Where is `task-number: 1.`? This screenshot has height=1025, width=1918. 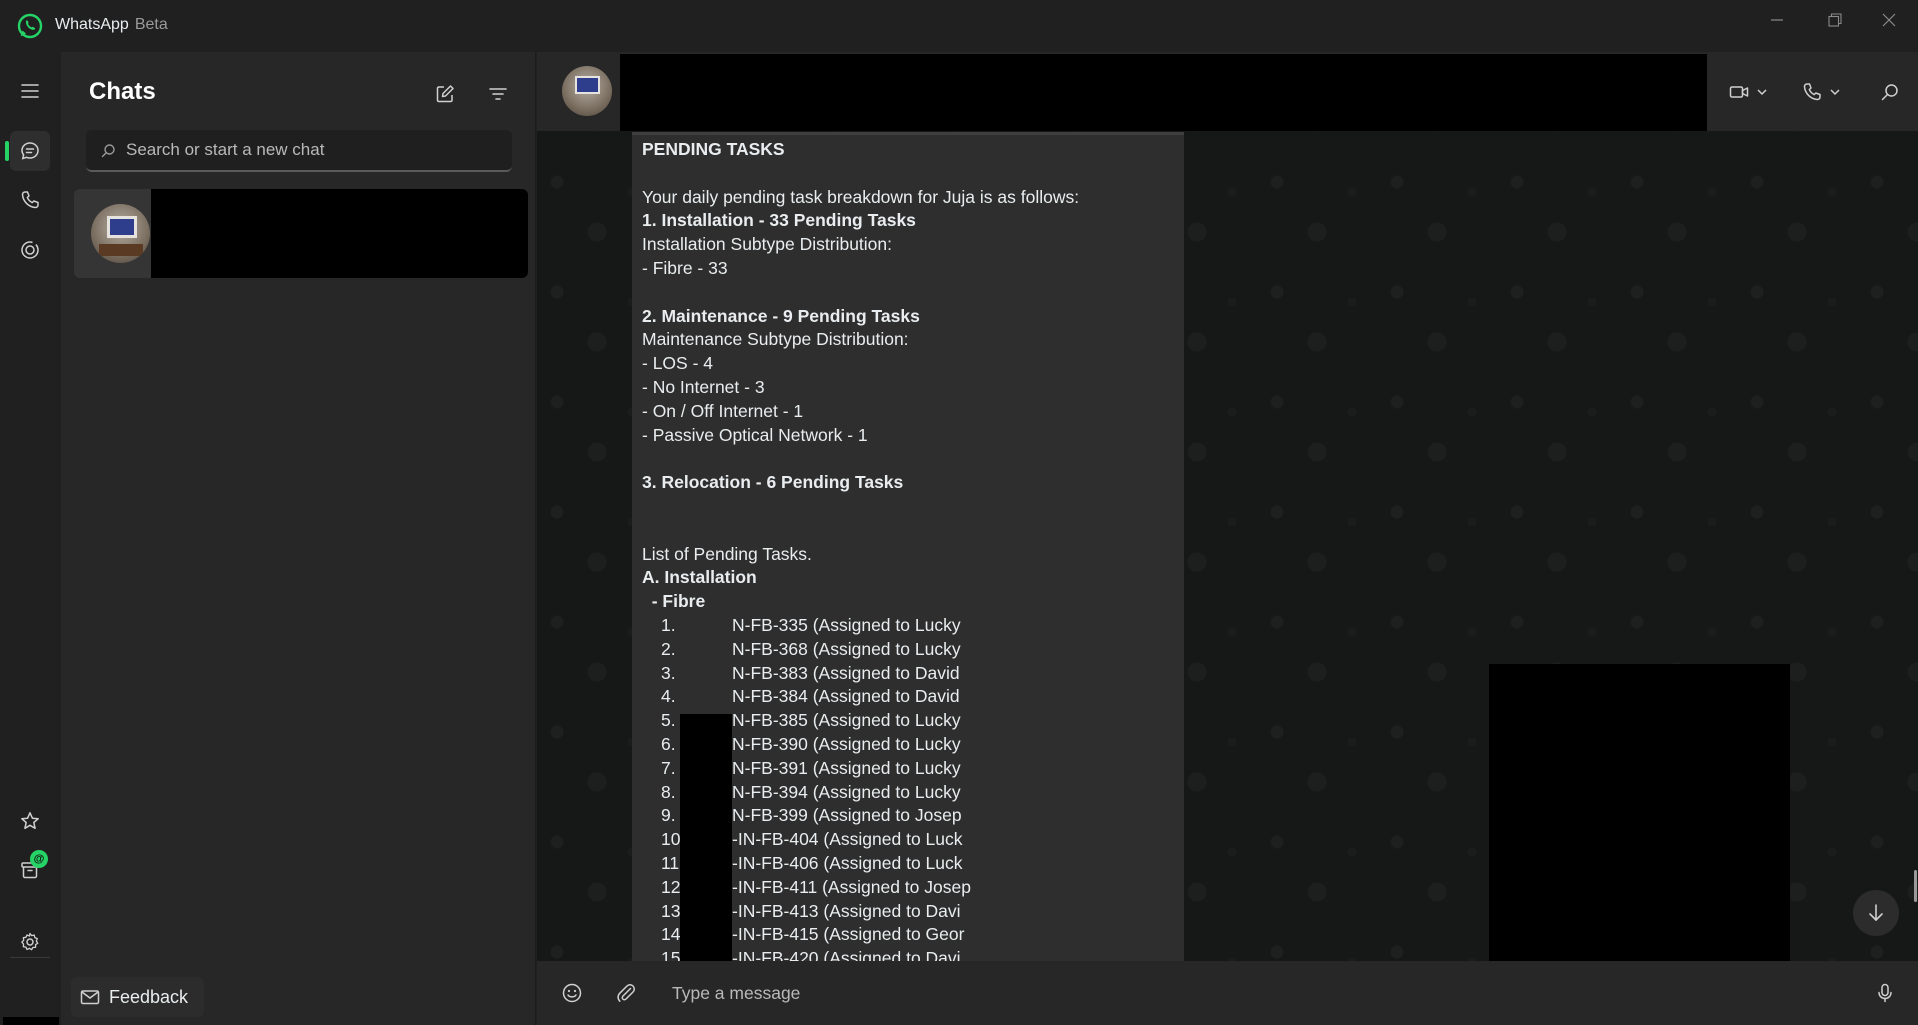
task-number: 1. is located at coordinates (668, 624).